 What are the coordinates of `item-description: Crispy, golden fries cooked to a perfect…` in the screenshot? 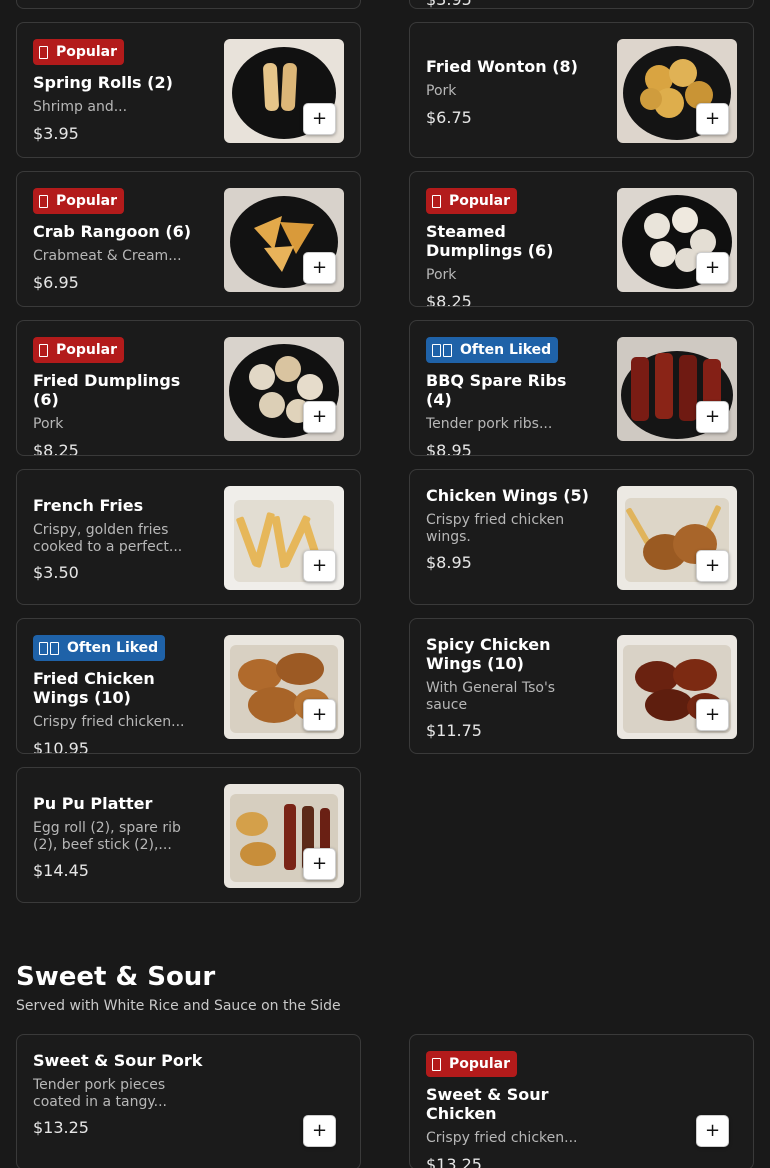 It's located at (108, 538).